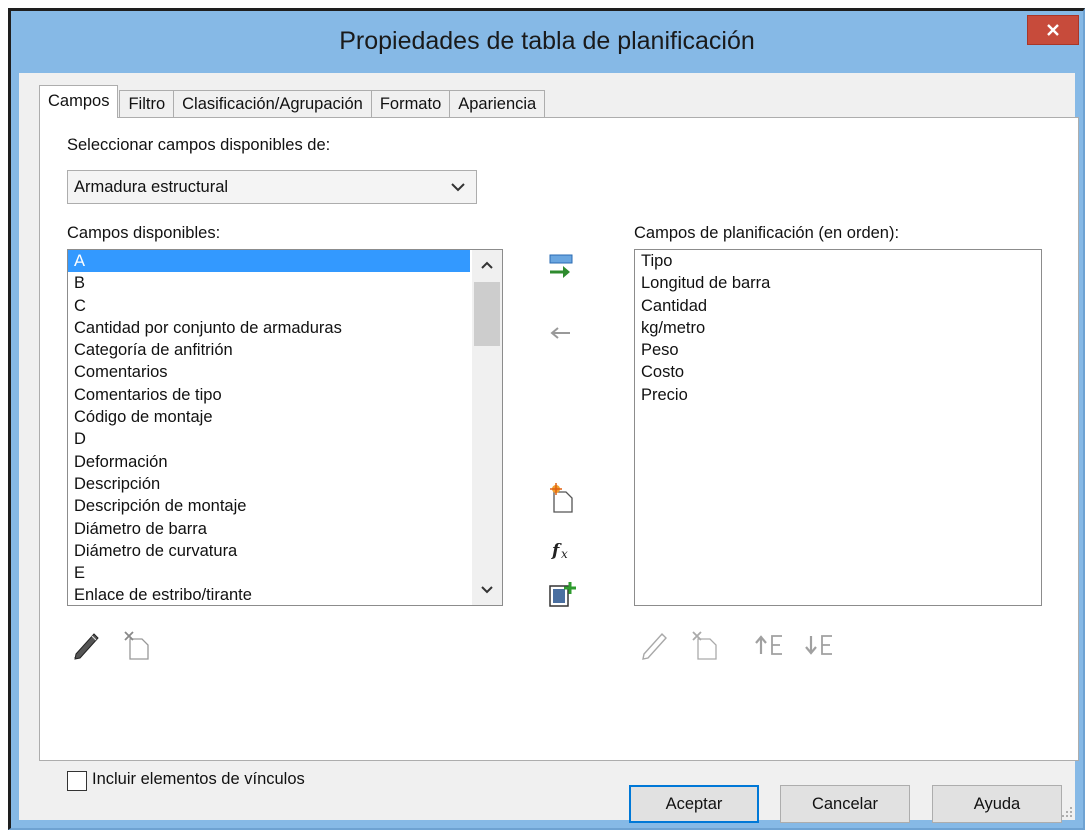 The image size is (1089, 834). Describe the element at coordinates (561, 333) in the screenshot. I see `remove-field-icon` at that location.